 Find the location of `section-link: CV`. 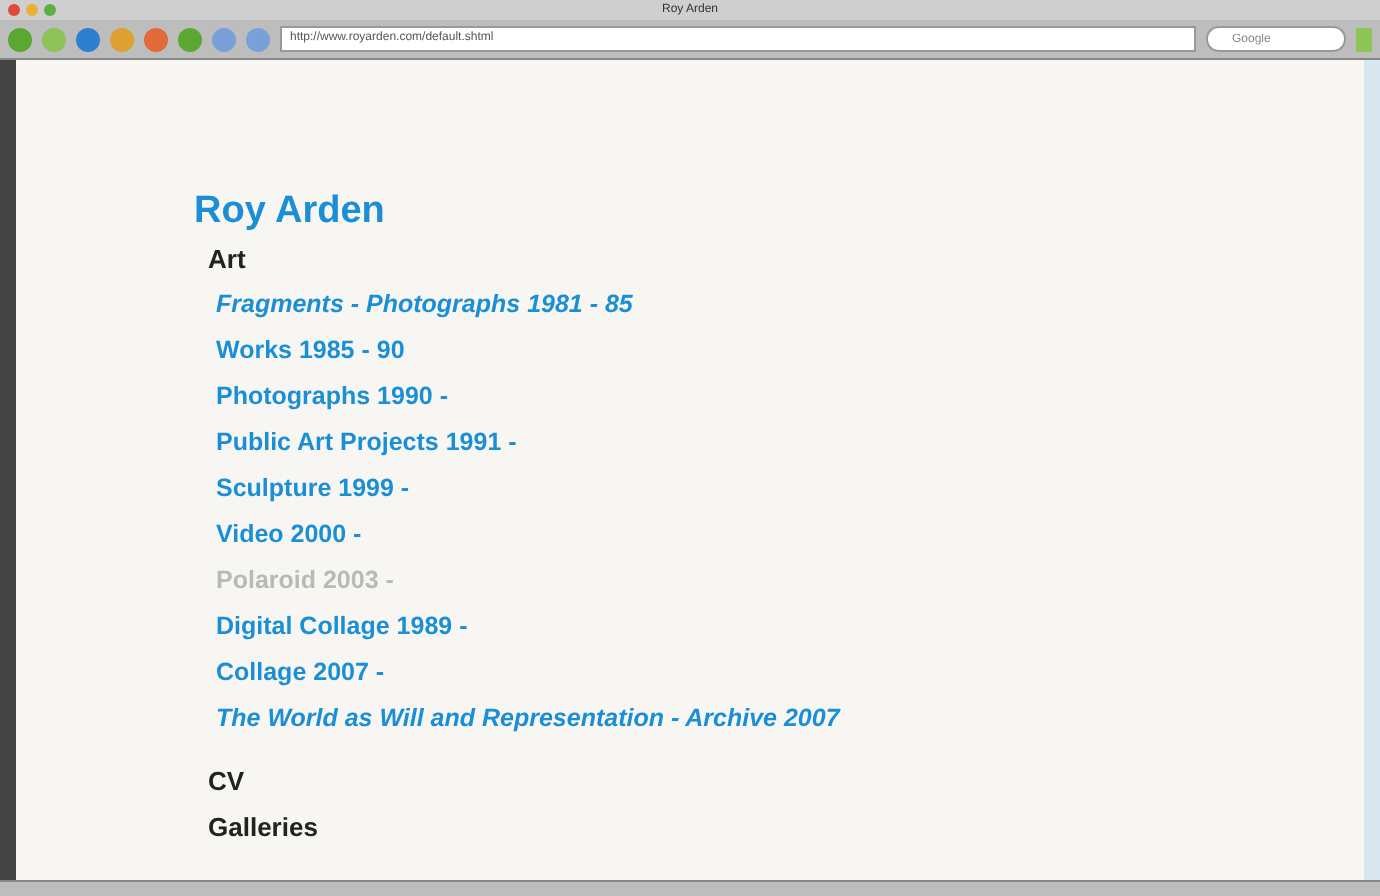

section-link: CV is located at coordinates (226, 781).